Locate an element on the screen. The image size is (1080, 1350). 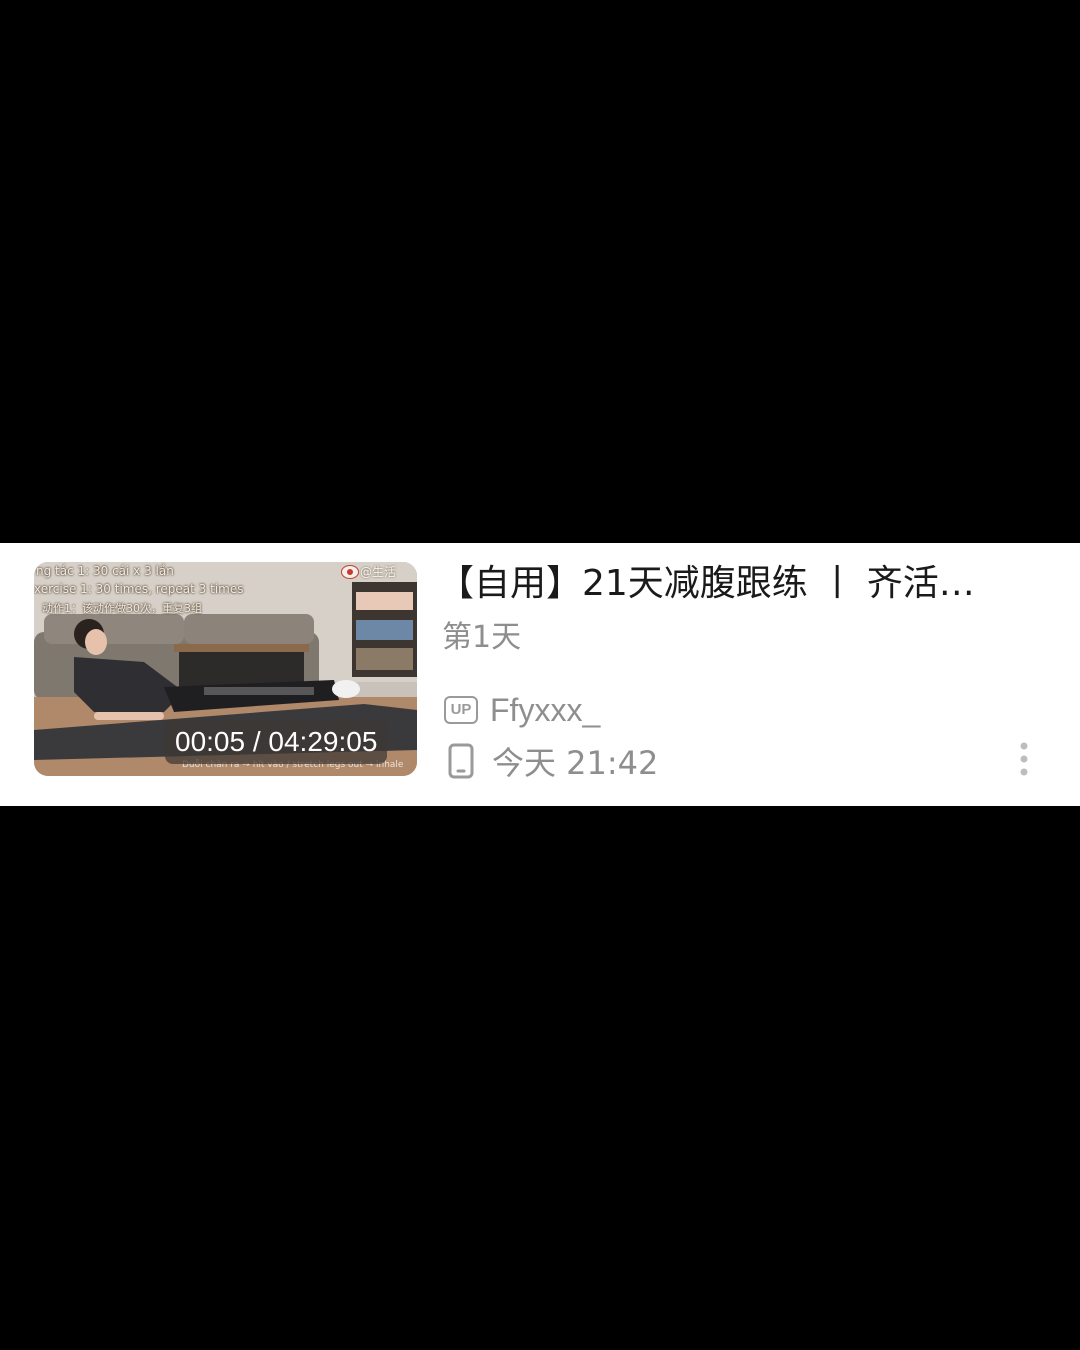
watched-time: 今天 21:42 is located at coordinates (575, 763).